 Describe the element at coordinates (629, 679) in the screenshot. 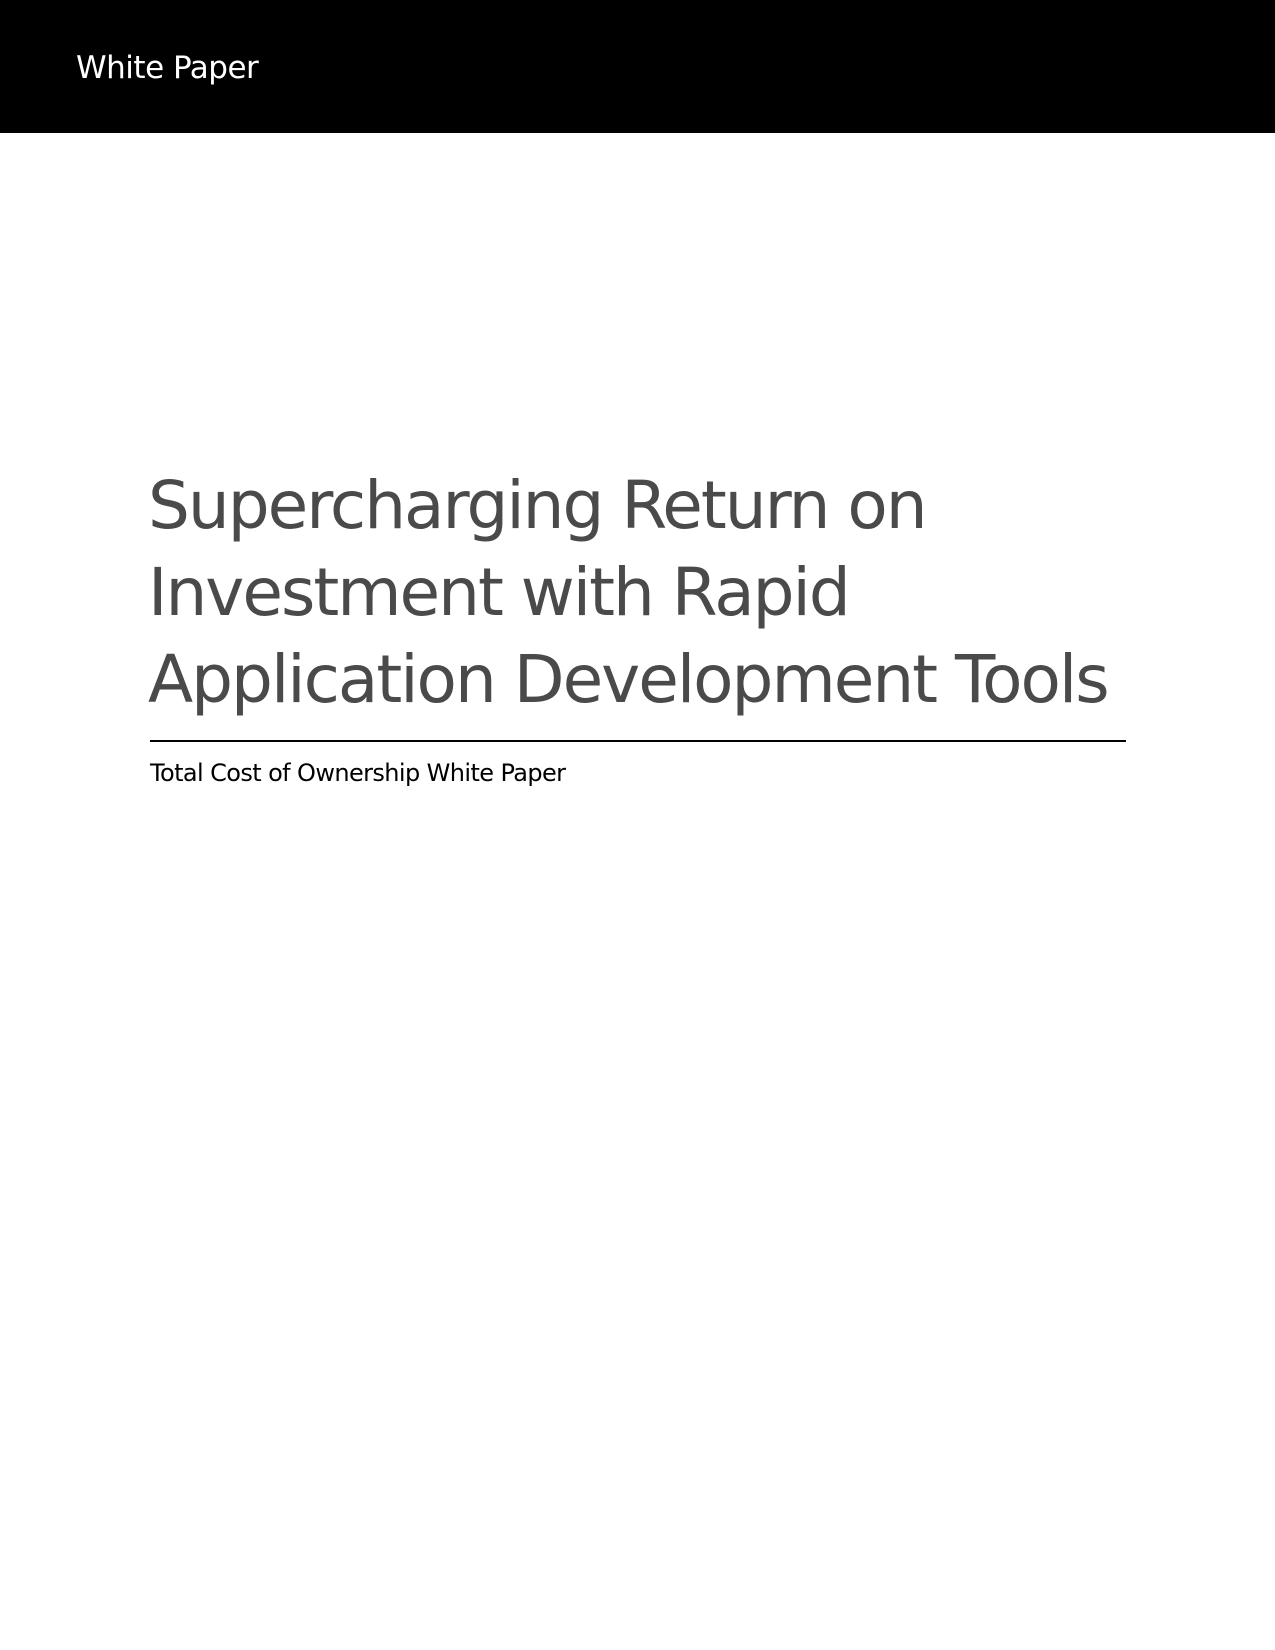

I see `document-title-line-3: Application Development Tools` at that location.